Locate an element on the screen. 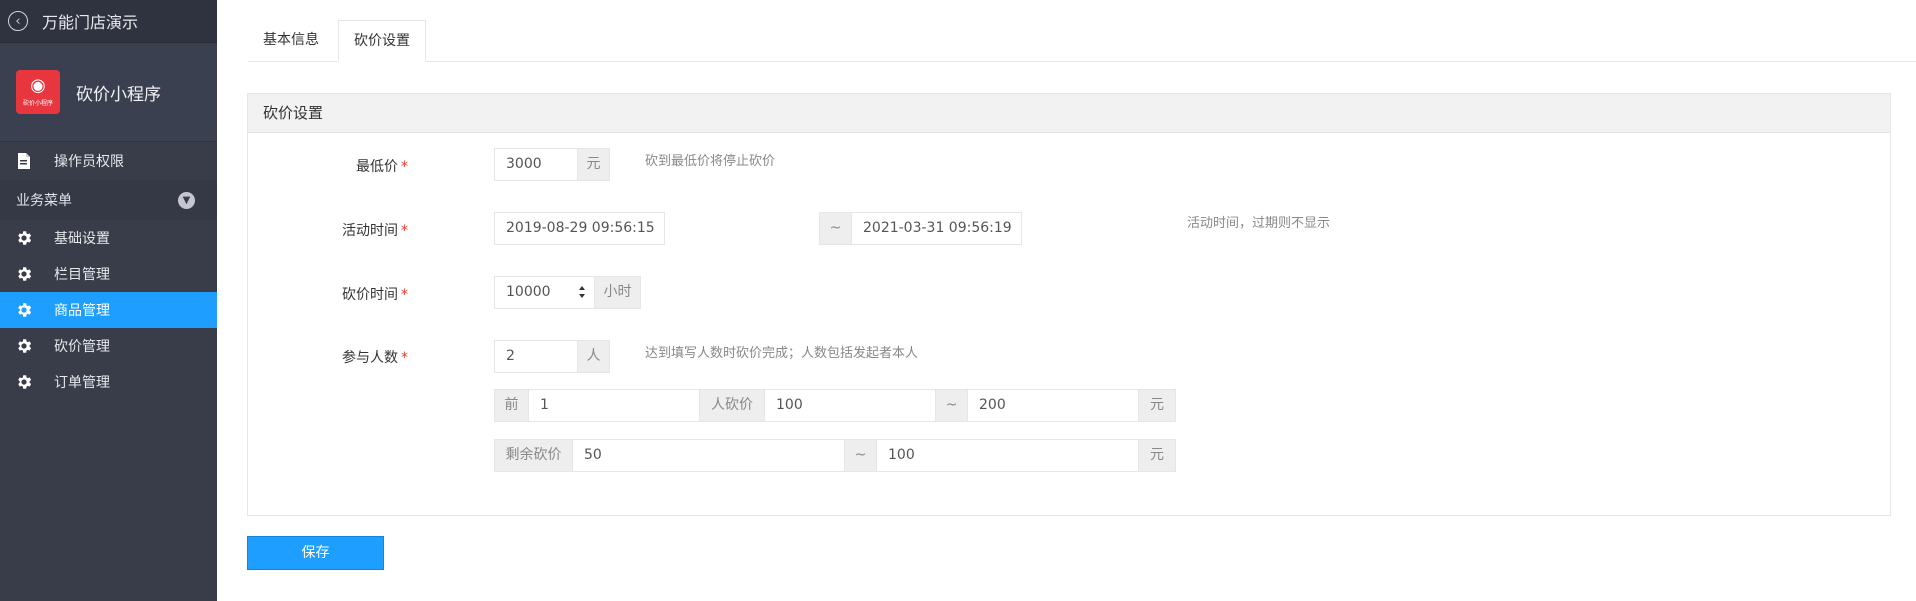 This screenshot has height=601, width=1916. participants-label: 参与人数 * is located at coordinates (375, 358).